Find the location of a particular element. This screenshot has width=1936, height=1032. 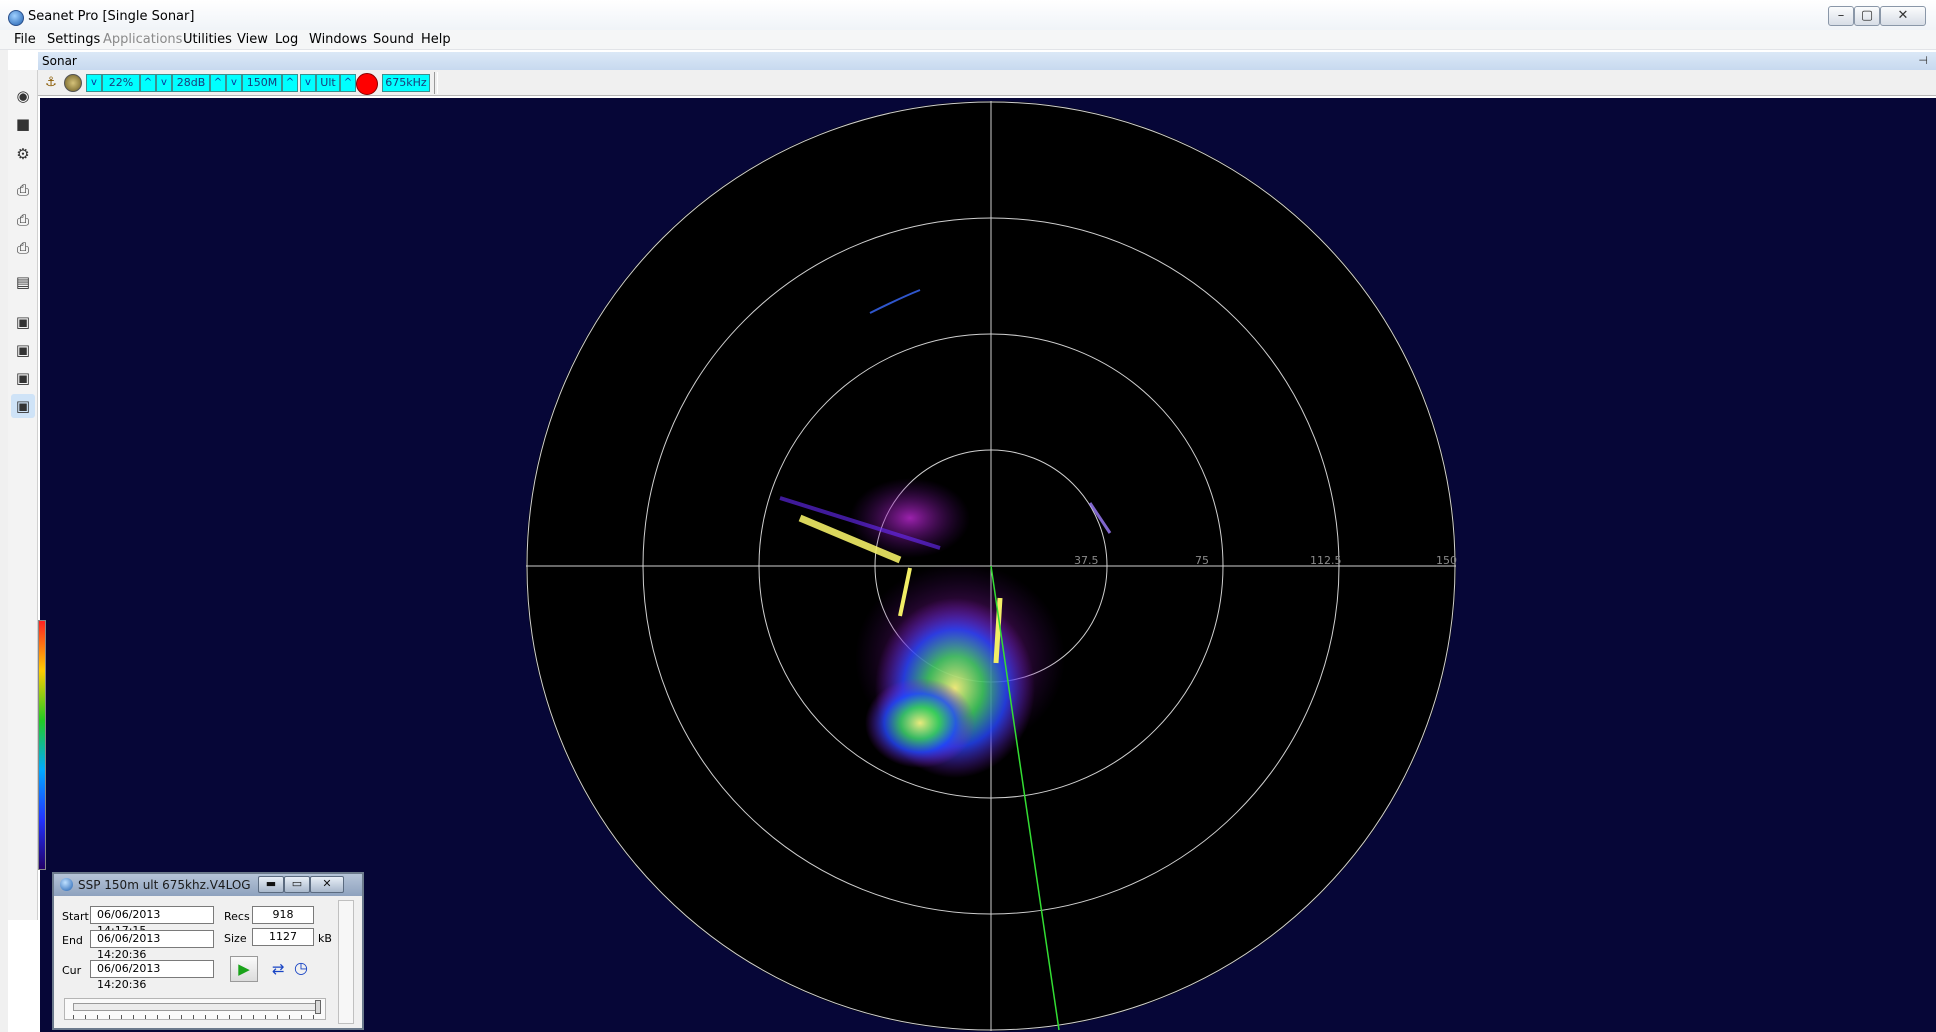

range-value: 150M is located at coordinates (262, 83).